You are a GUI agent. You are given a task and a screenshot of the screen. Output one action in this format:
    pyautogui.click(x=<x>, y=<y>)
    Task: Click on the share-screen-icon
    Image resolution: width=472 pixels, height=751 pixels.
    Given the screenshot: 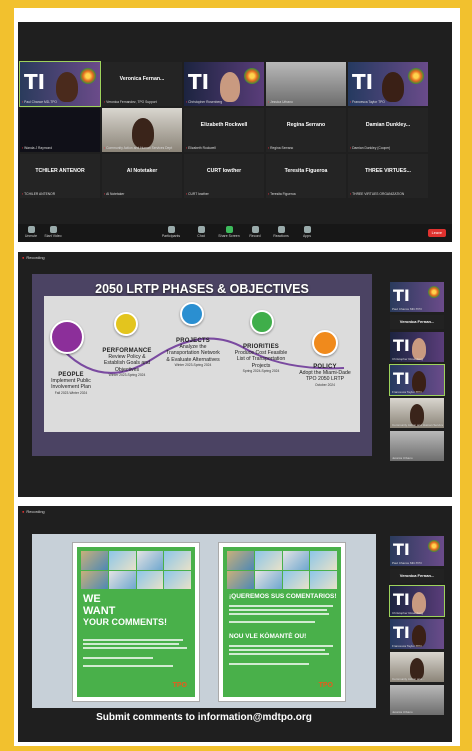 What is the action you would take?
    pyautogui.click(x=229, y=229)
    